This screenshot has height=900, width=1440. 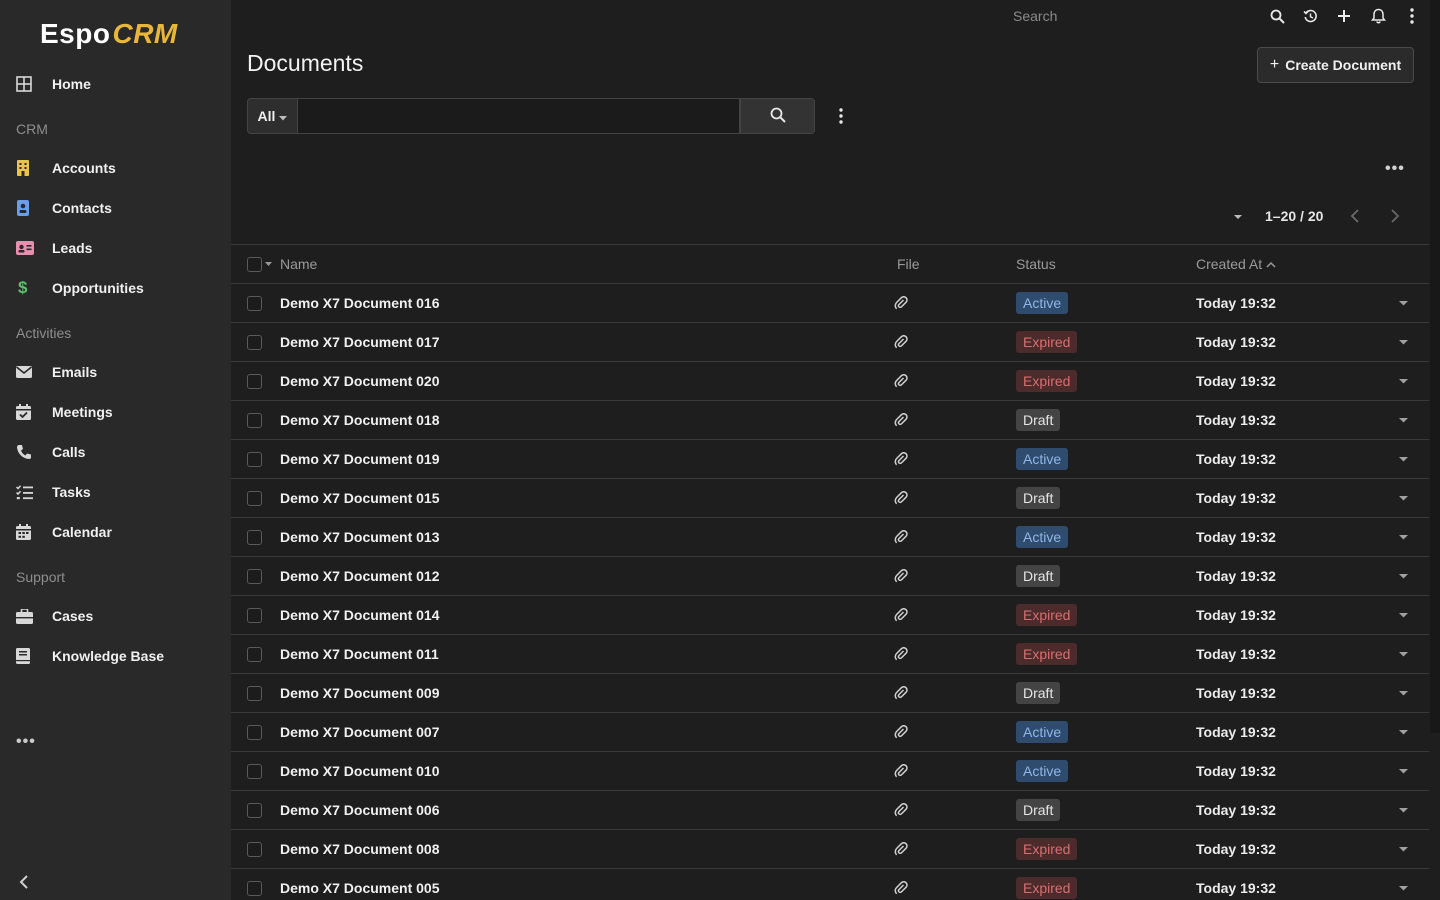 I want to click on sidebar-more-button: •••, so click(x=26, y=742).